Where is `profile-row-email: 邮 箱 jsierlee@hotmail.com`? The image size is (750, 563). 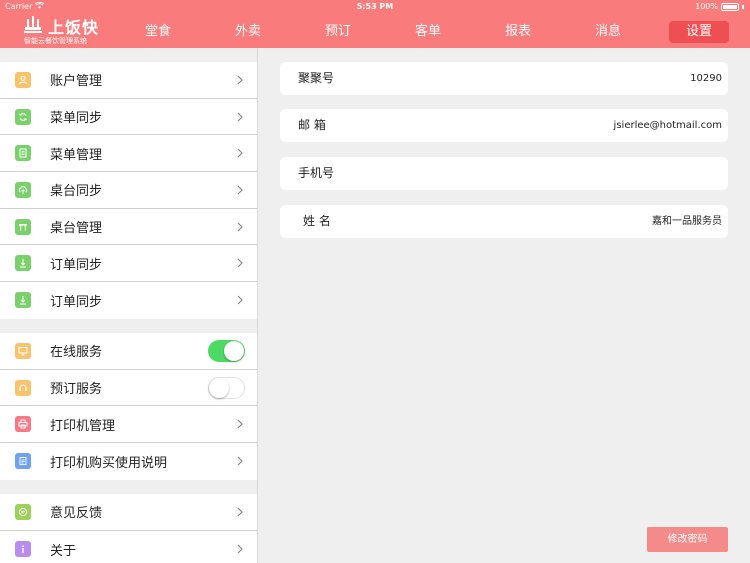
profile-row-email: 邮 箱 jsierlee@hotmail.com is located at coordinates (504, 125).